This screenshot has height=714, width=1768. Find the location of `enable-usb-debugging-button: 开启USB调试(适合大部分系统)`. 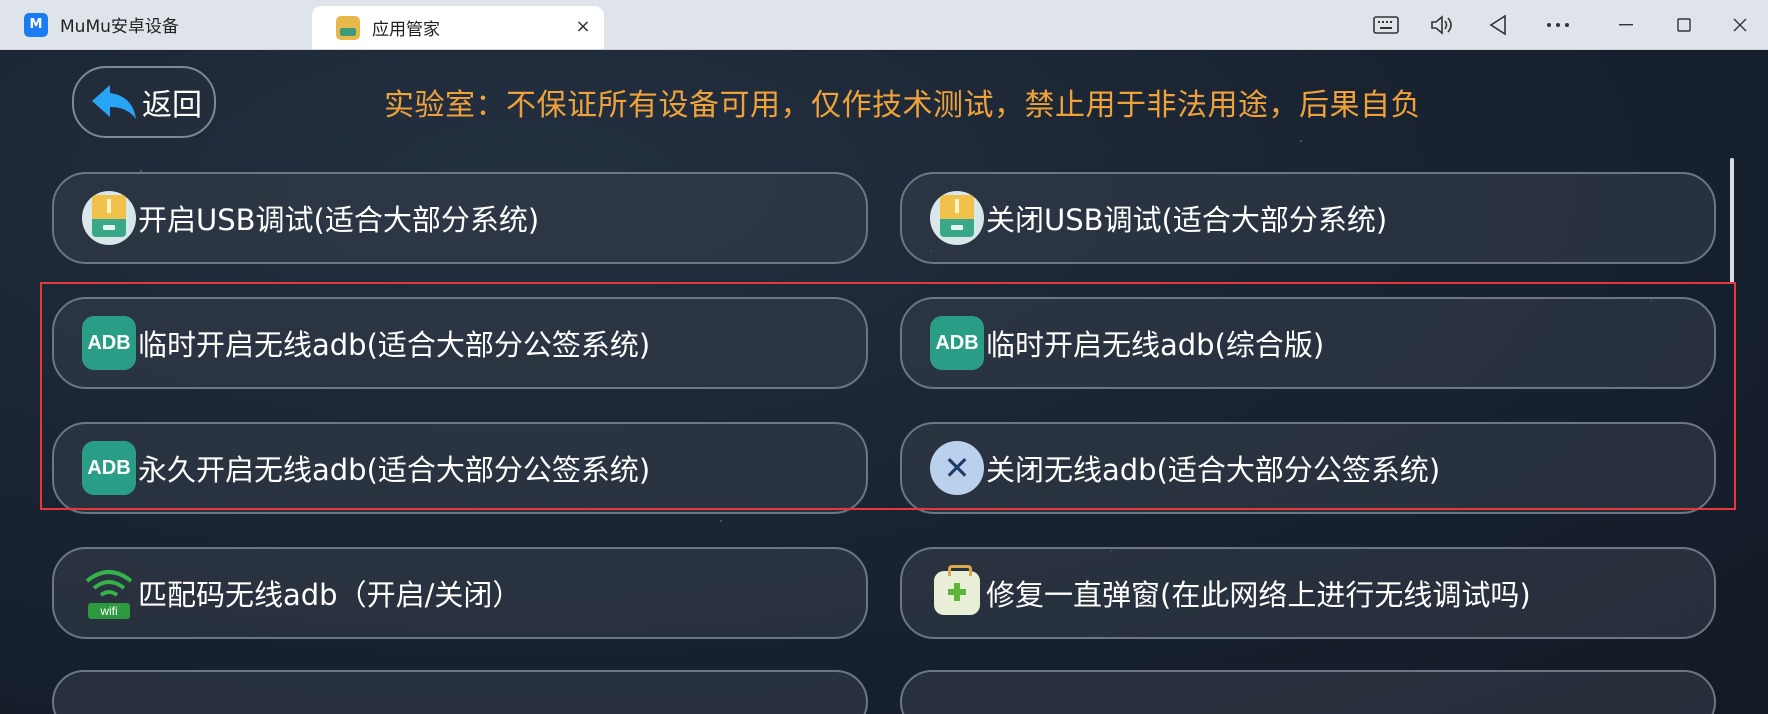

enable-usb-debugging-button: 开启USB调试(适合大部分系统) is located at coordinates (460, 218).